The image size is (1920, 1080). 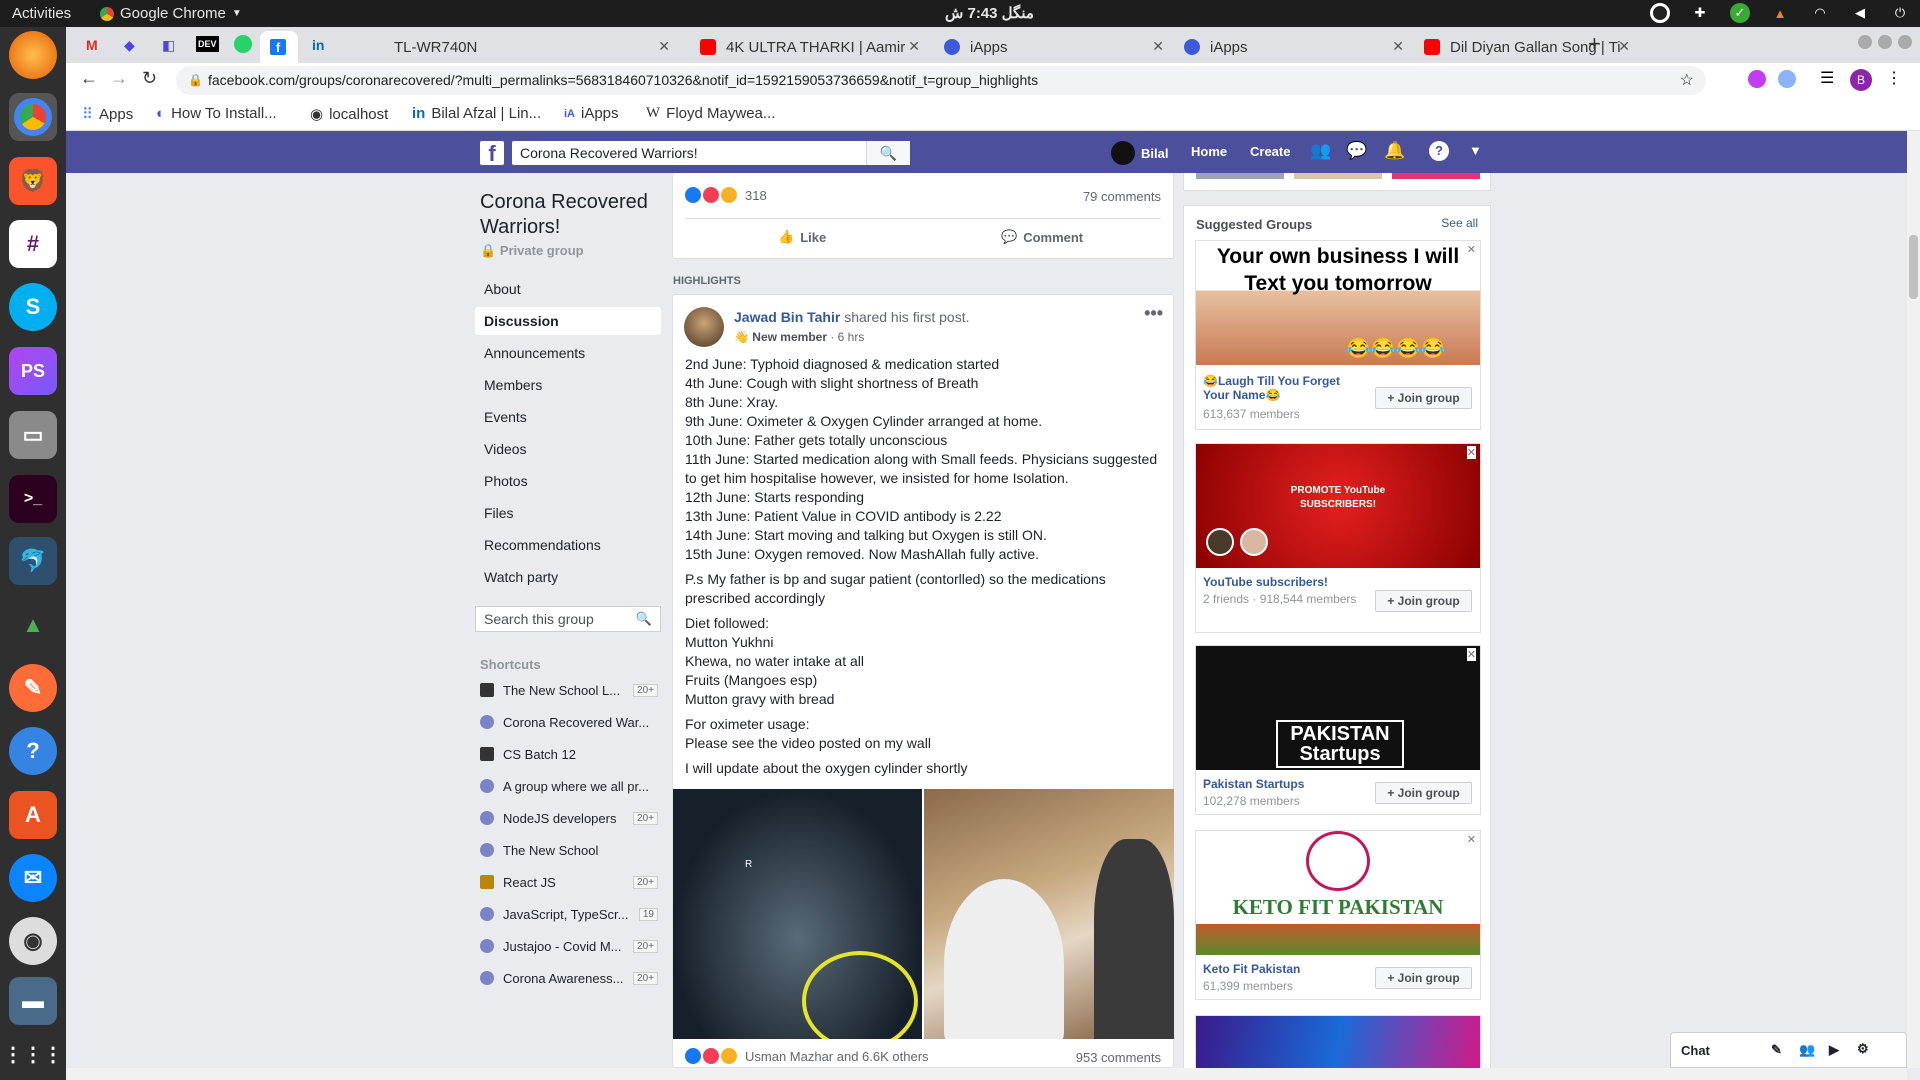 I want to click on bookmark-iapps: iA iApps, so click(x=591, y=113).